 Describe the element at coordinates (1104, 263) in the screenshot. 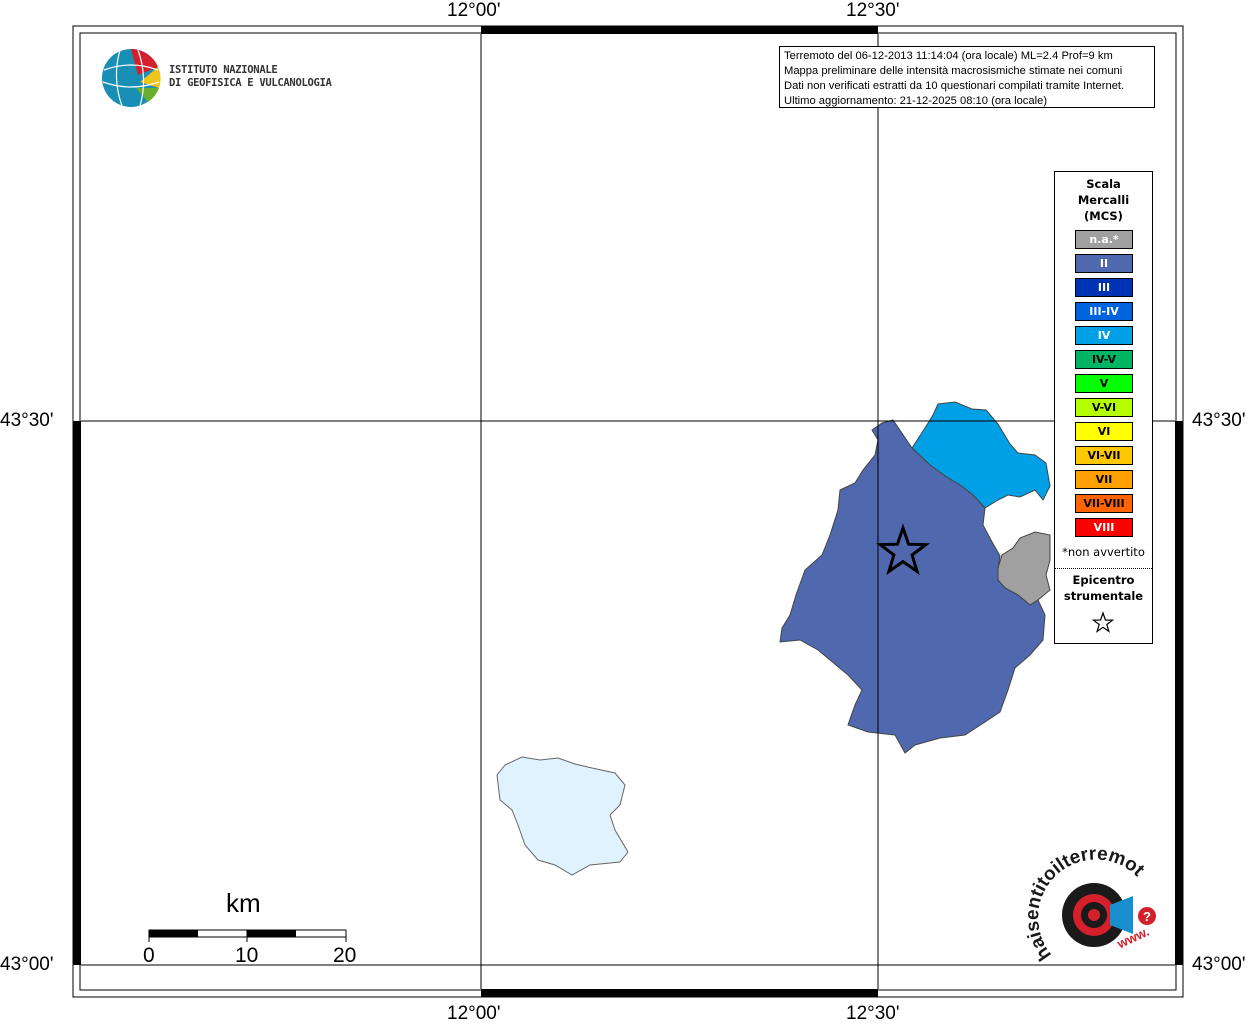

I see `legend-swatch: II` at that location.